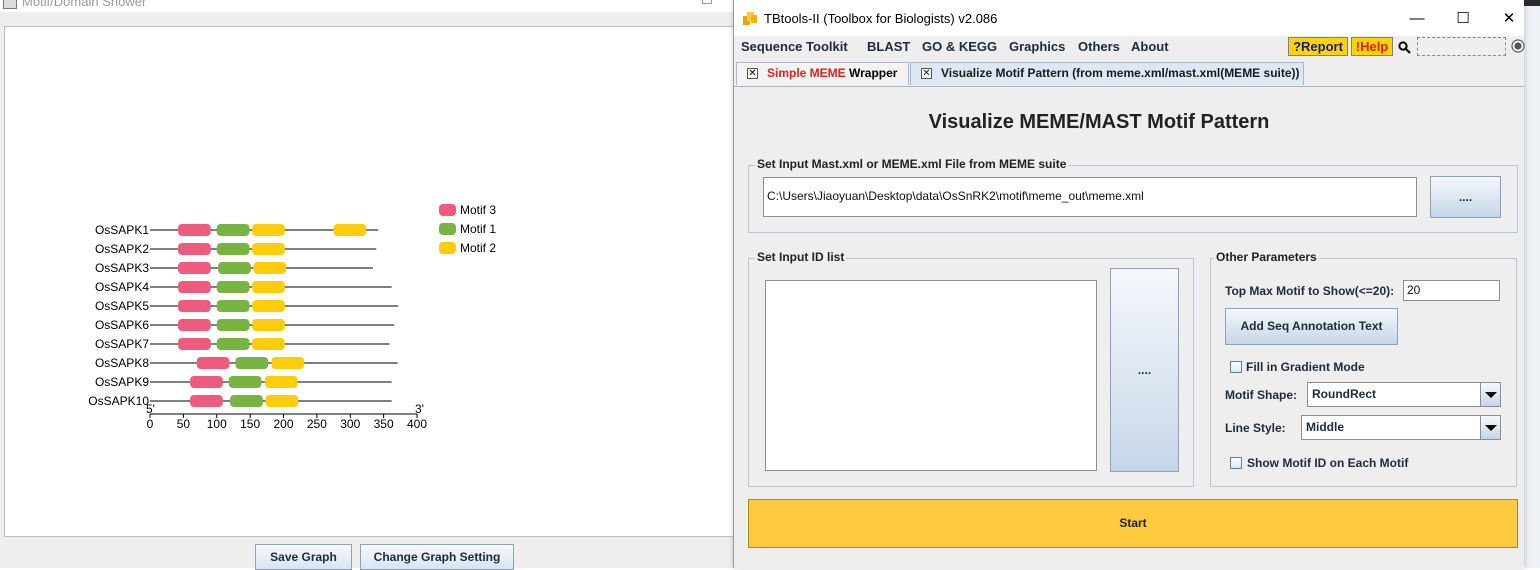  I want to click on show-motif-id-checkbox, so click(1236, 463).